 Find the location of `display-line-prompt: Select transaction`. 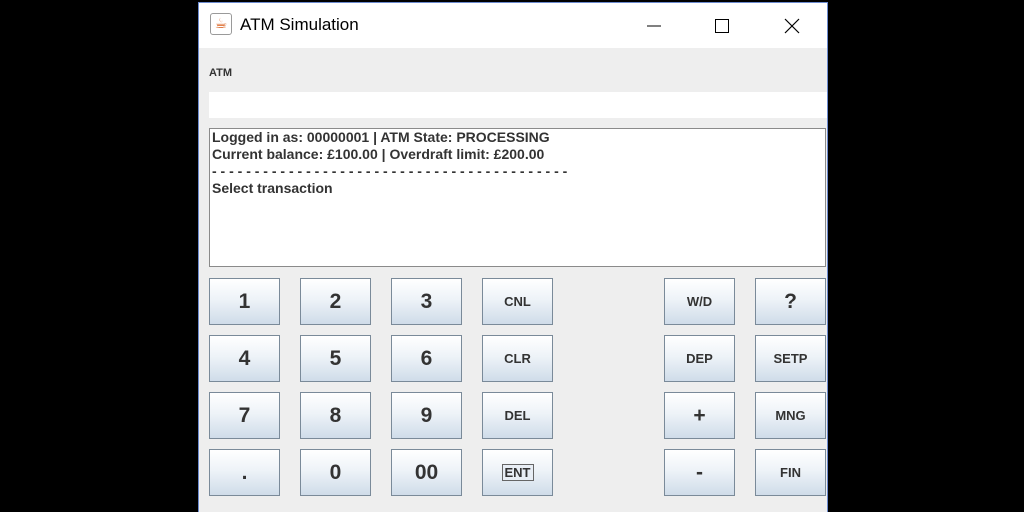

display-line-prompt: Select transaction is located at coordinates (272, 188).